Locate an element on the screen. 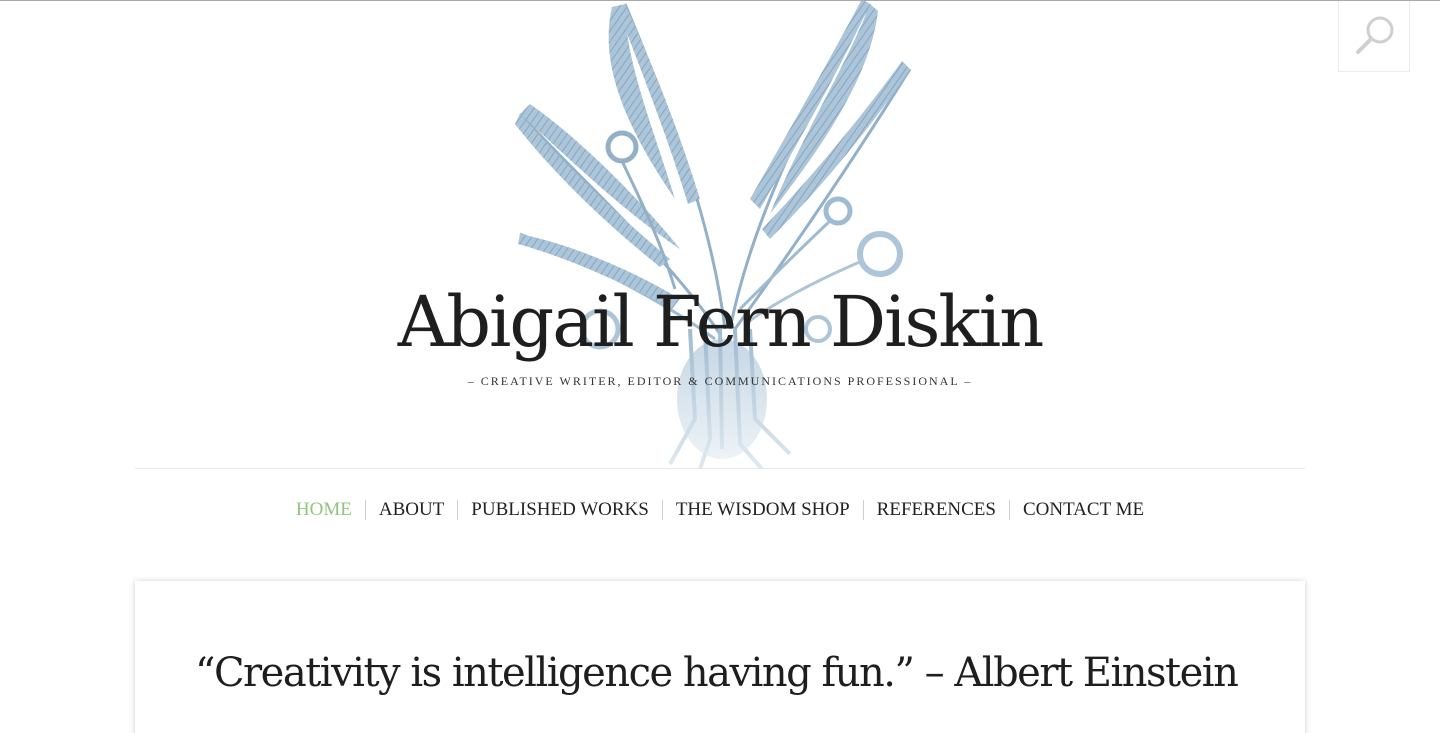 The width and height of the screenshot is (1440, 733). nav-item-the-wisdom-shop: THE WISDOM SHOP is located at coordinates (763, 510).